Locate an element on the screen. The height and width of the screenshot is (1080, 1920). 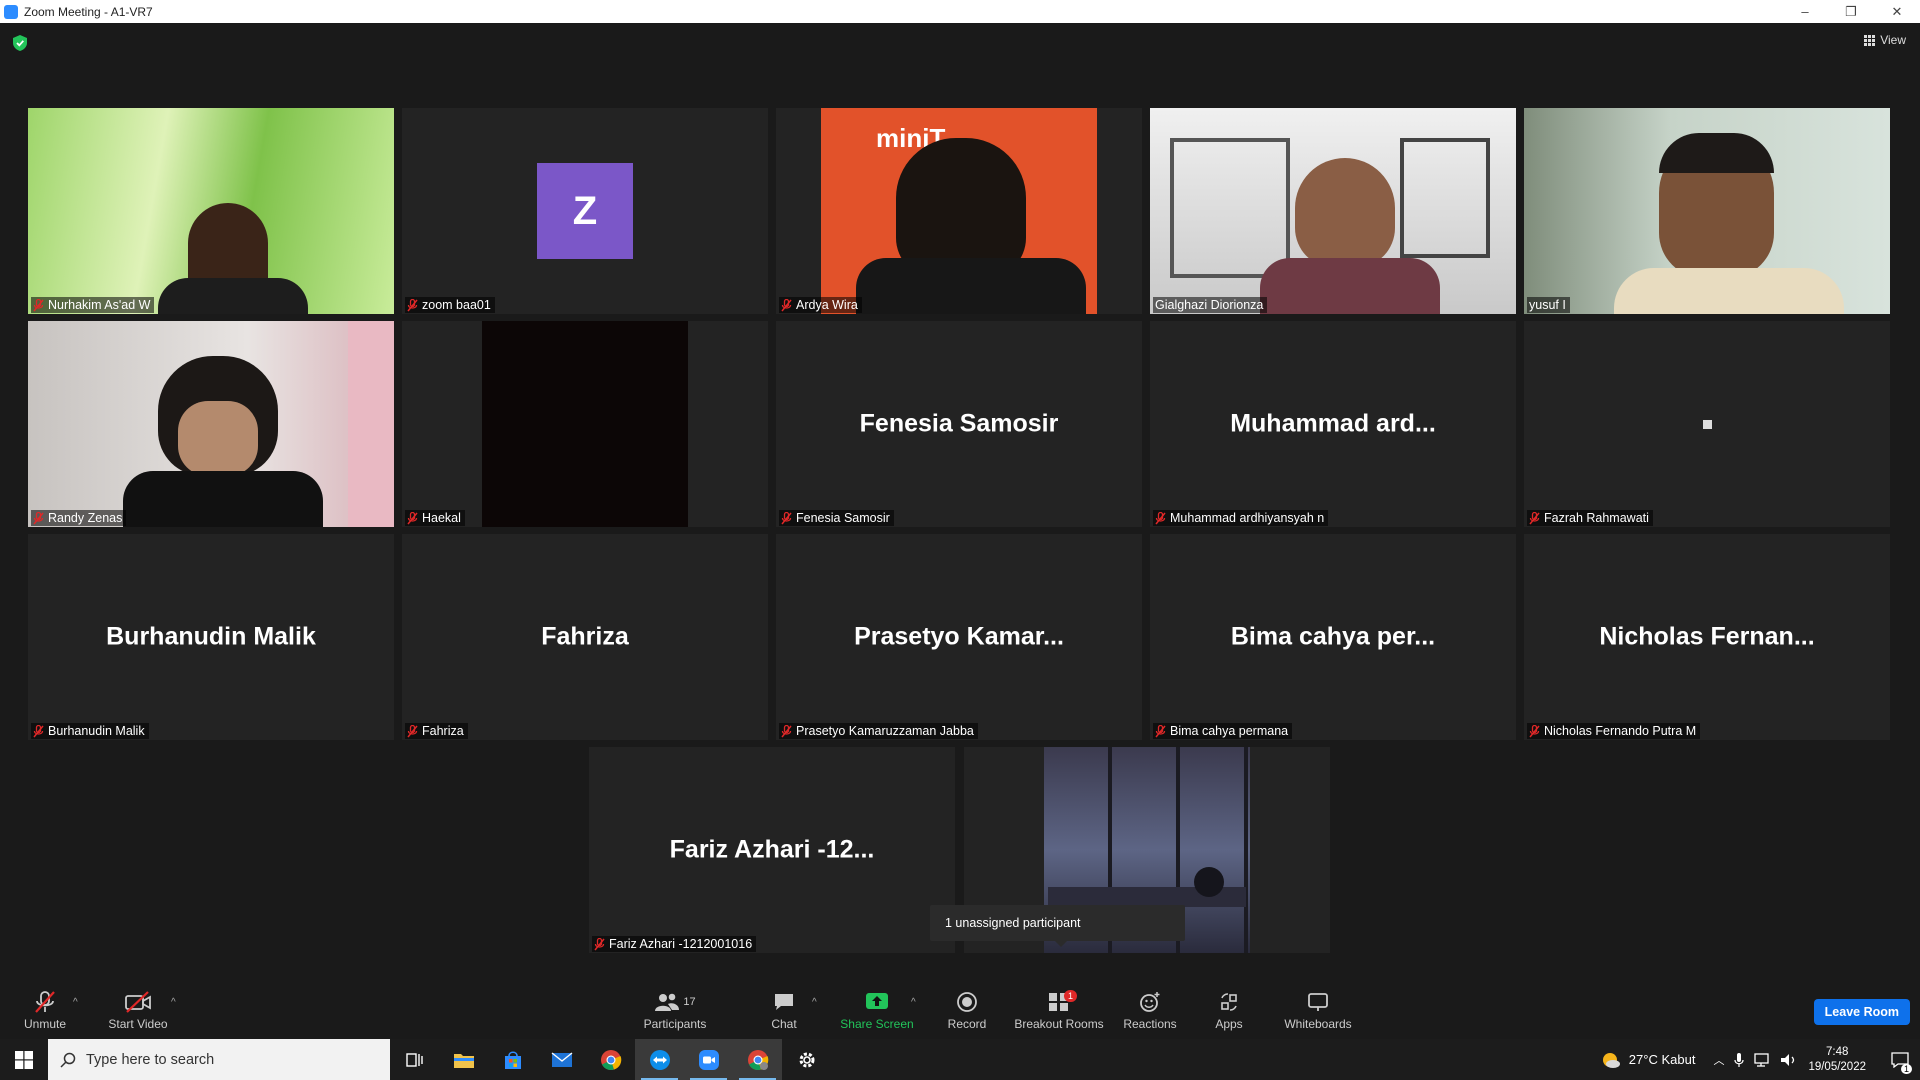
apps-button: Apps is located at coordinates (1229, 1010).